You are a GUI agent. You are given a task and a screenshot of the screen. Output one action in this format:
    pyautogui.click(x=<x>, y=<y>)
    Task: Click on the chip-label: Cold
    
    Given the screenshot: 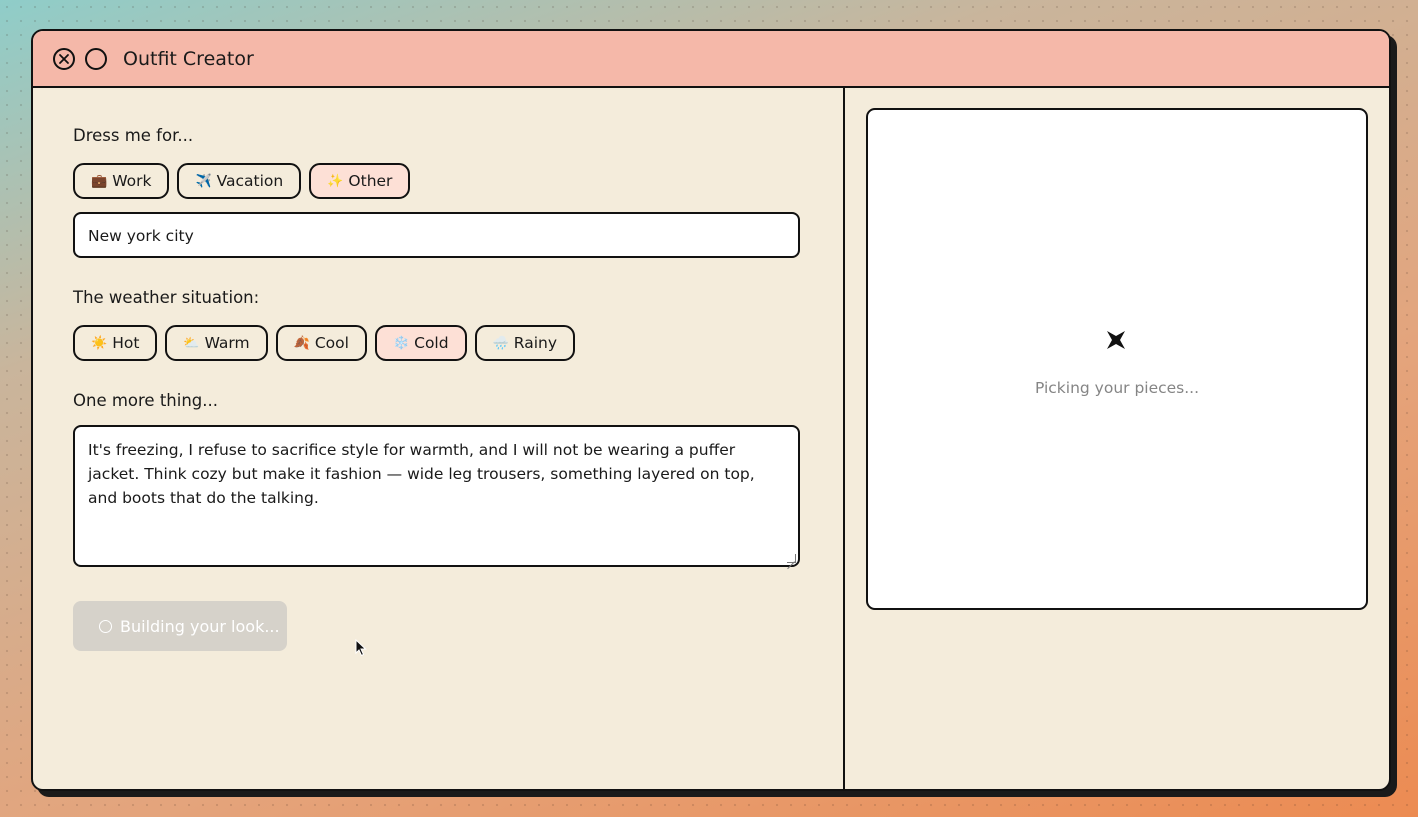 What is the action you would take?
    pyautogui.click(x=431, y=343)
    